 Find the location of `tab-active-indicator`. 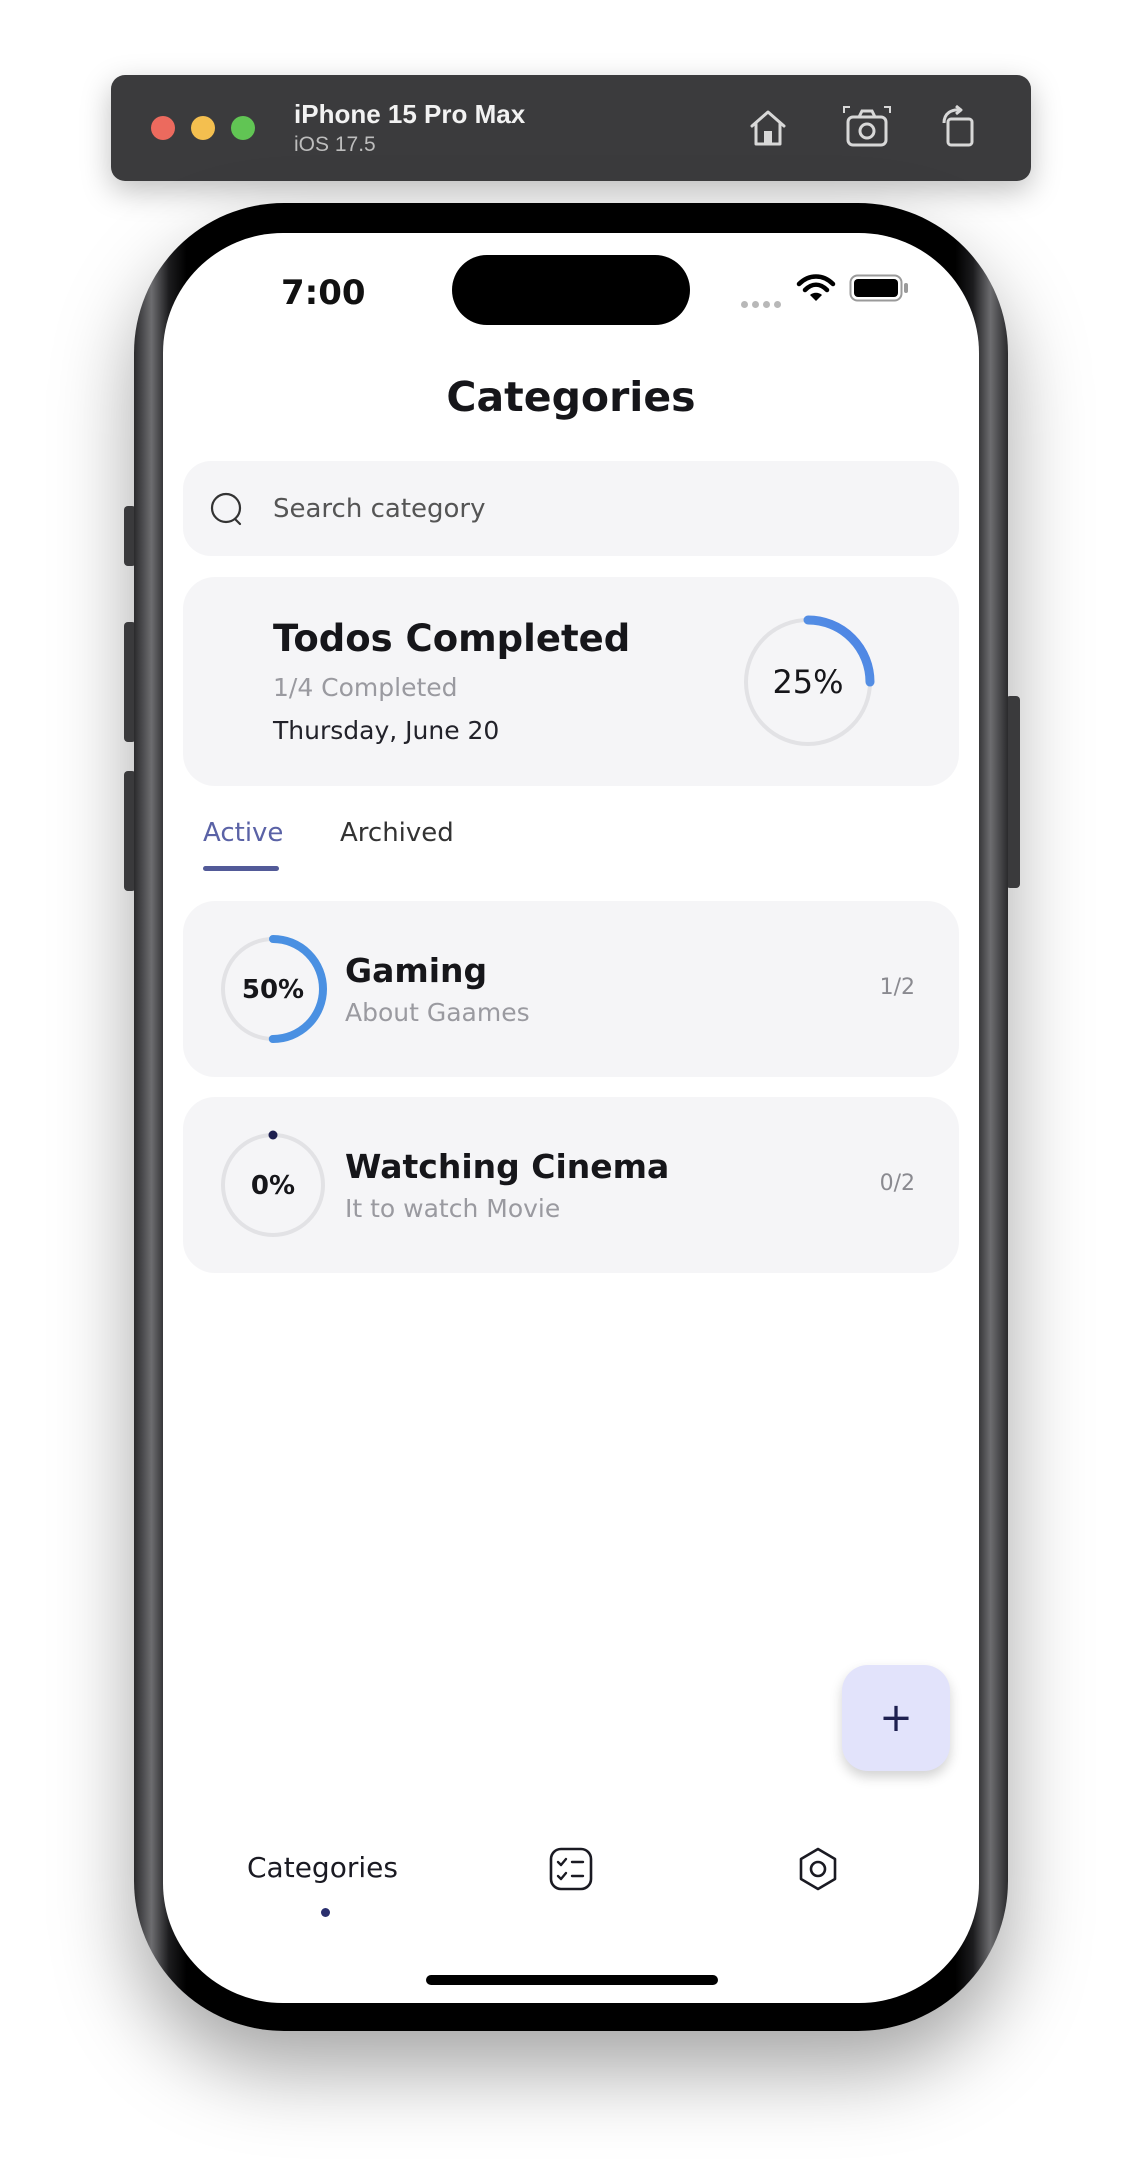

tab-active-indicator is located at coordinates (241, 868).